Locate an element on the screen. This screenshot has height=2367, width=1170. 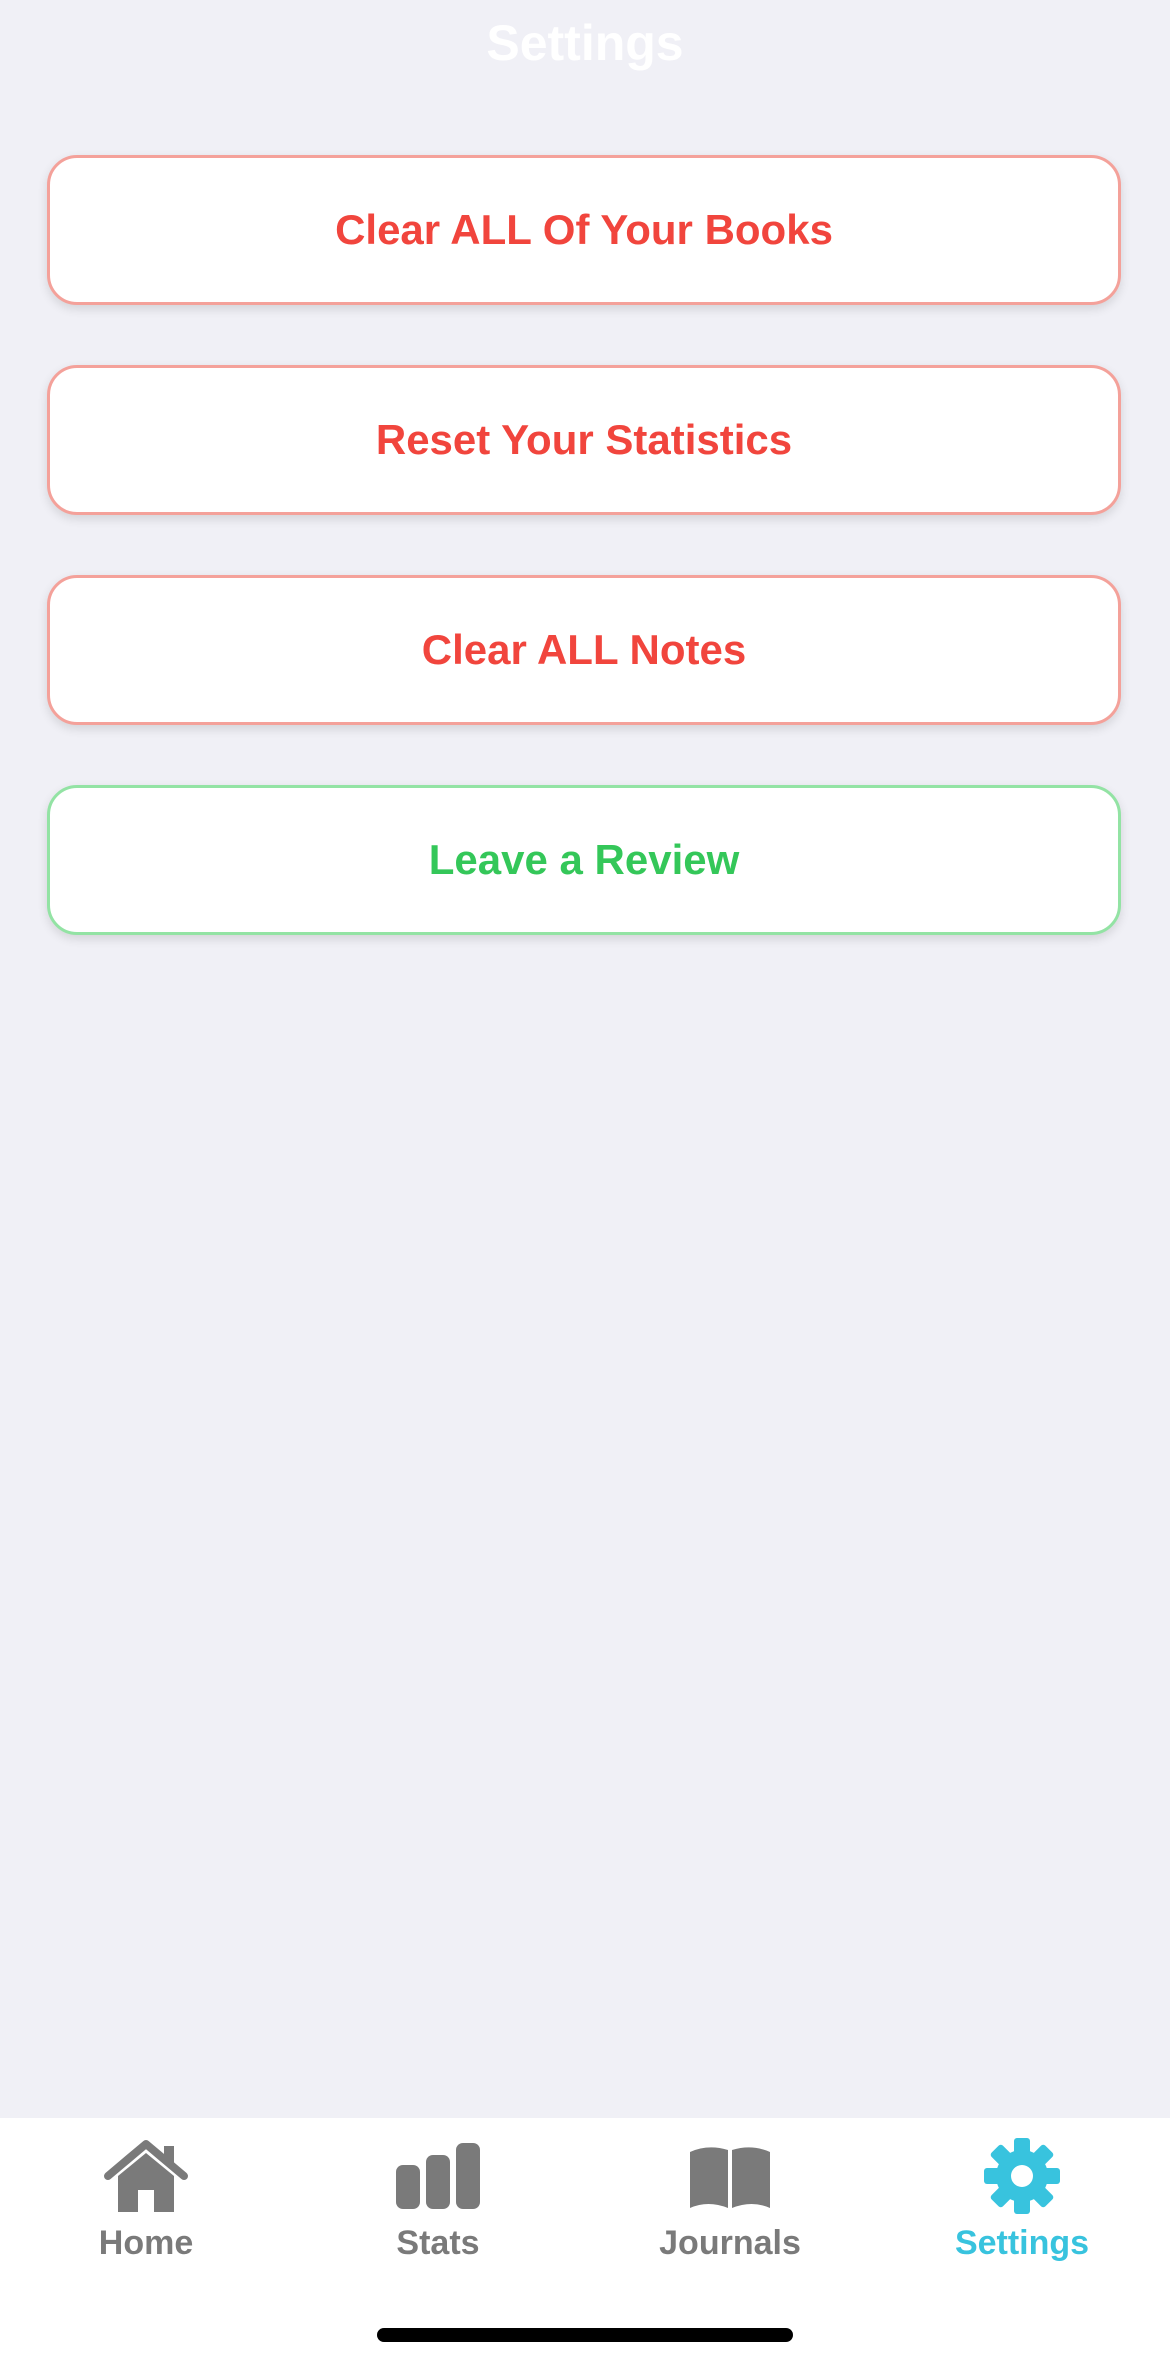
tab-journals: Journals is located at coordinates (730, 2211).